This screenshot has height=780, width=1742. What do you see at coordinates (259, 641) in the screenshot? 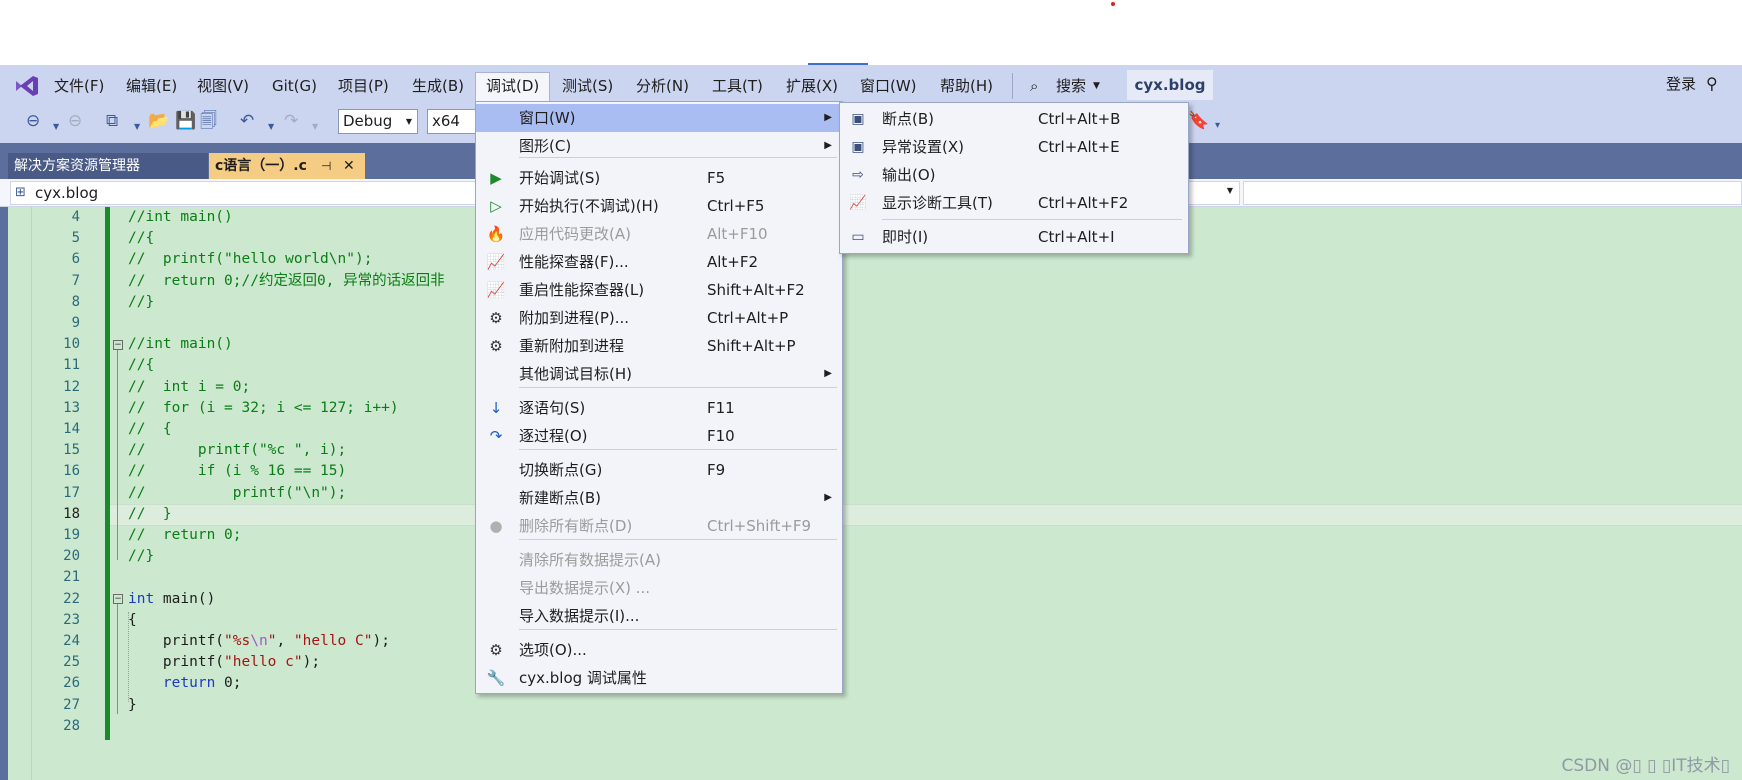
I see `code-line: printf("%s\n", "hello C");` at bounding box center [259, 641].